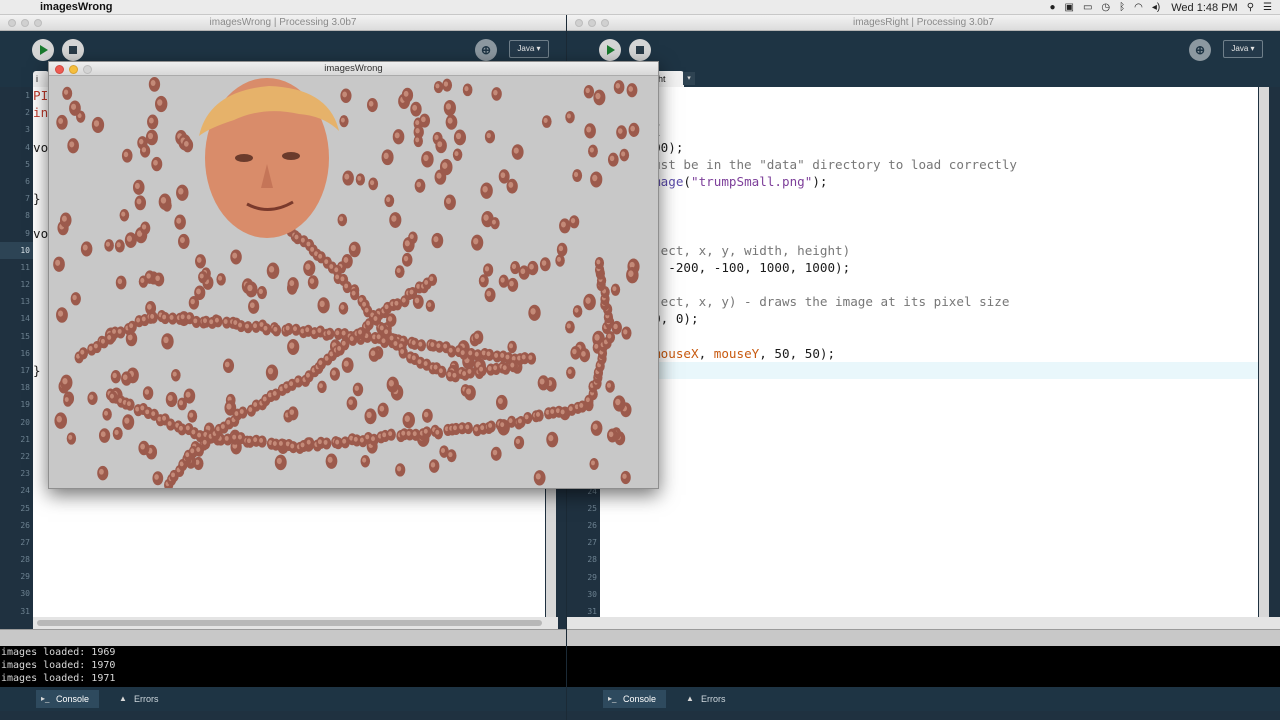  Describe the element at coordinates (141, 699) in the screenshot. I see `left-errors-tab: ▲ Errors` at that location.